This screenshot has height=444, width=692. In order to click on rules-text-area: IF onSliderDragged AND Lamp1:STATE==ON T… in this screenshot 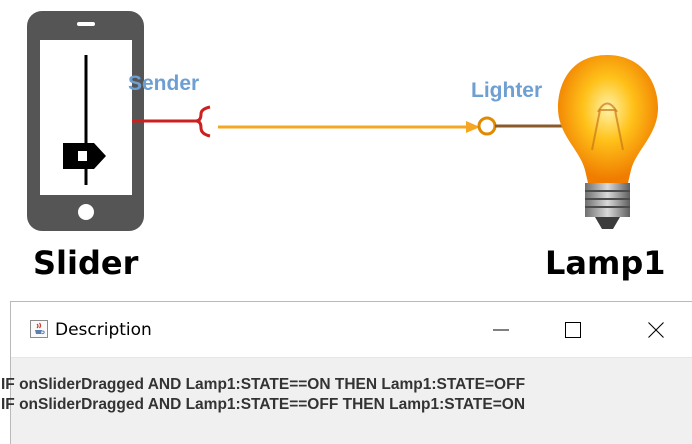, I will do `click(346, 395)`.